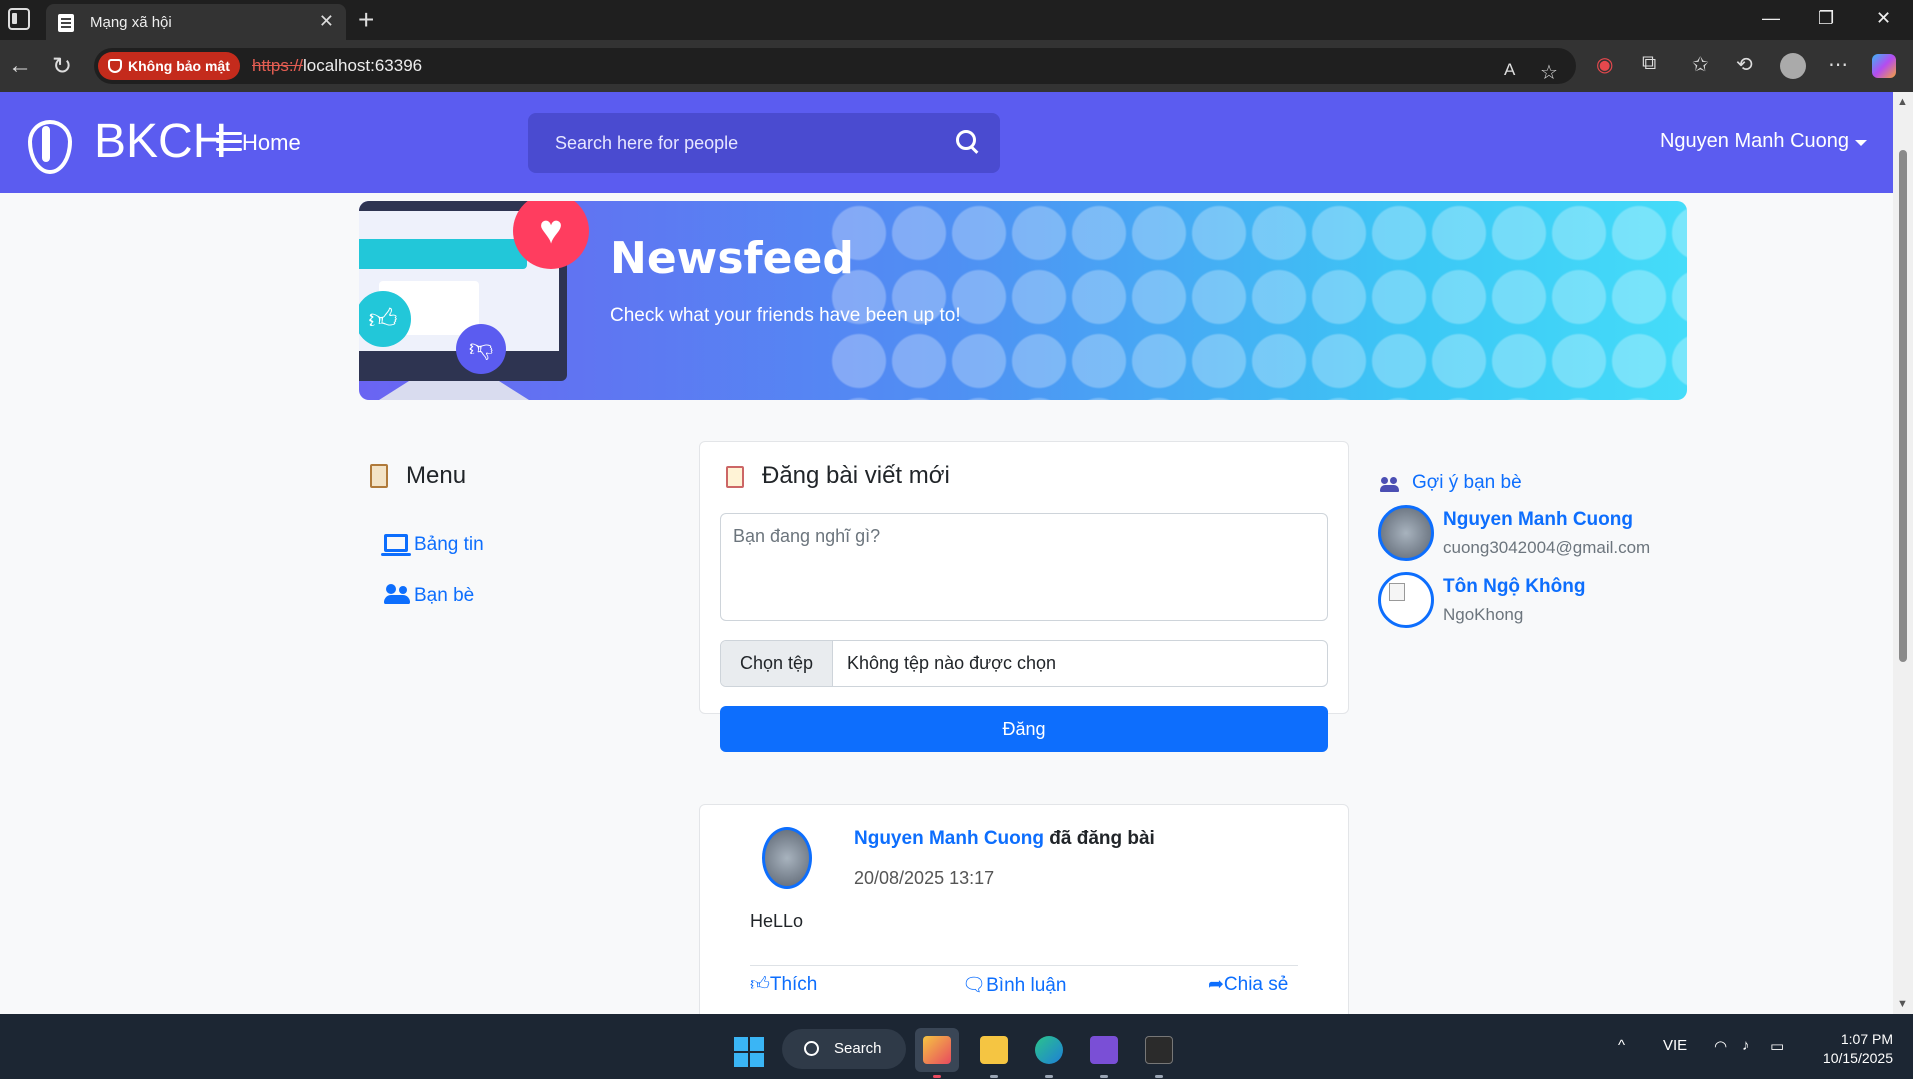  I want to click on comment-label: Bình luận, so click(1026, 985).